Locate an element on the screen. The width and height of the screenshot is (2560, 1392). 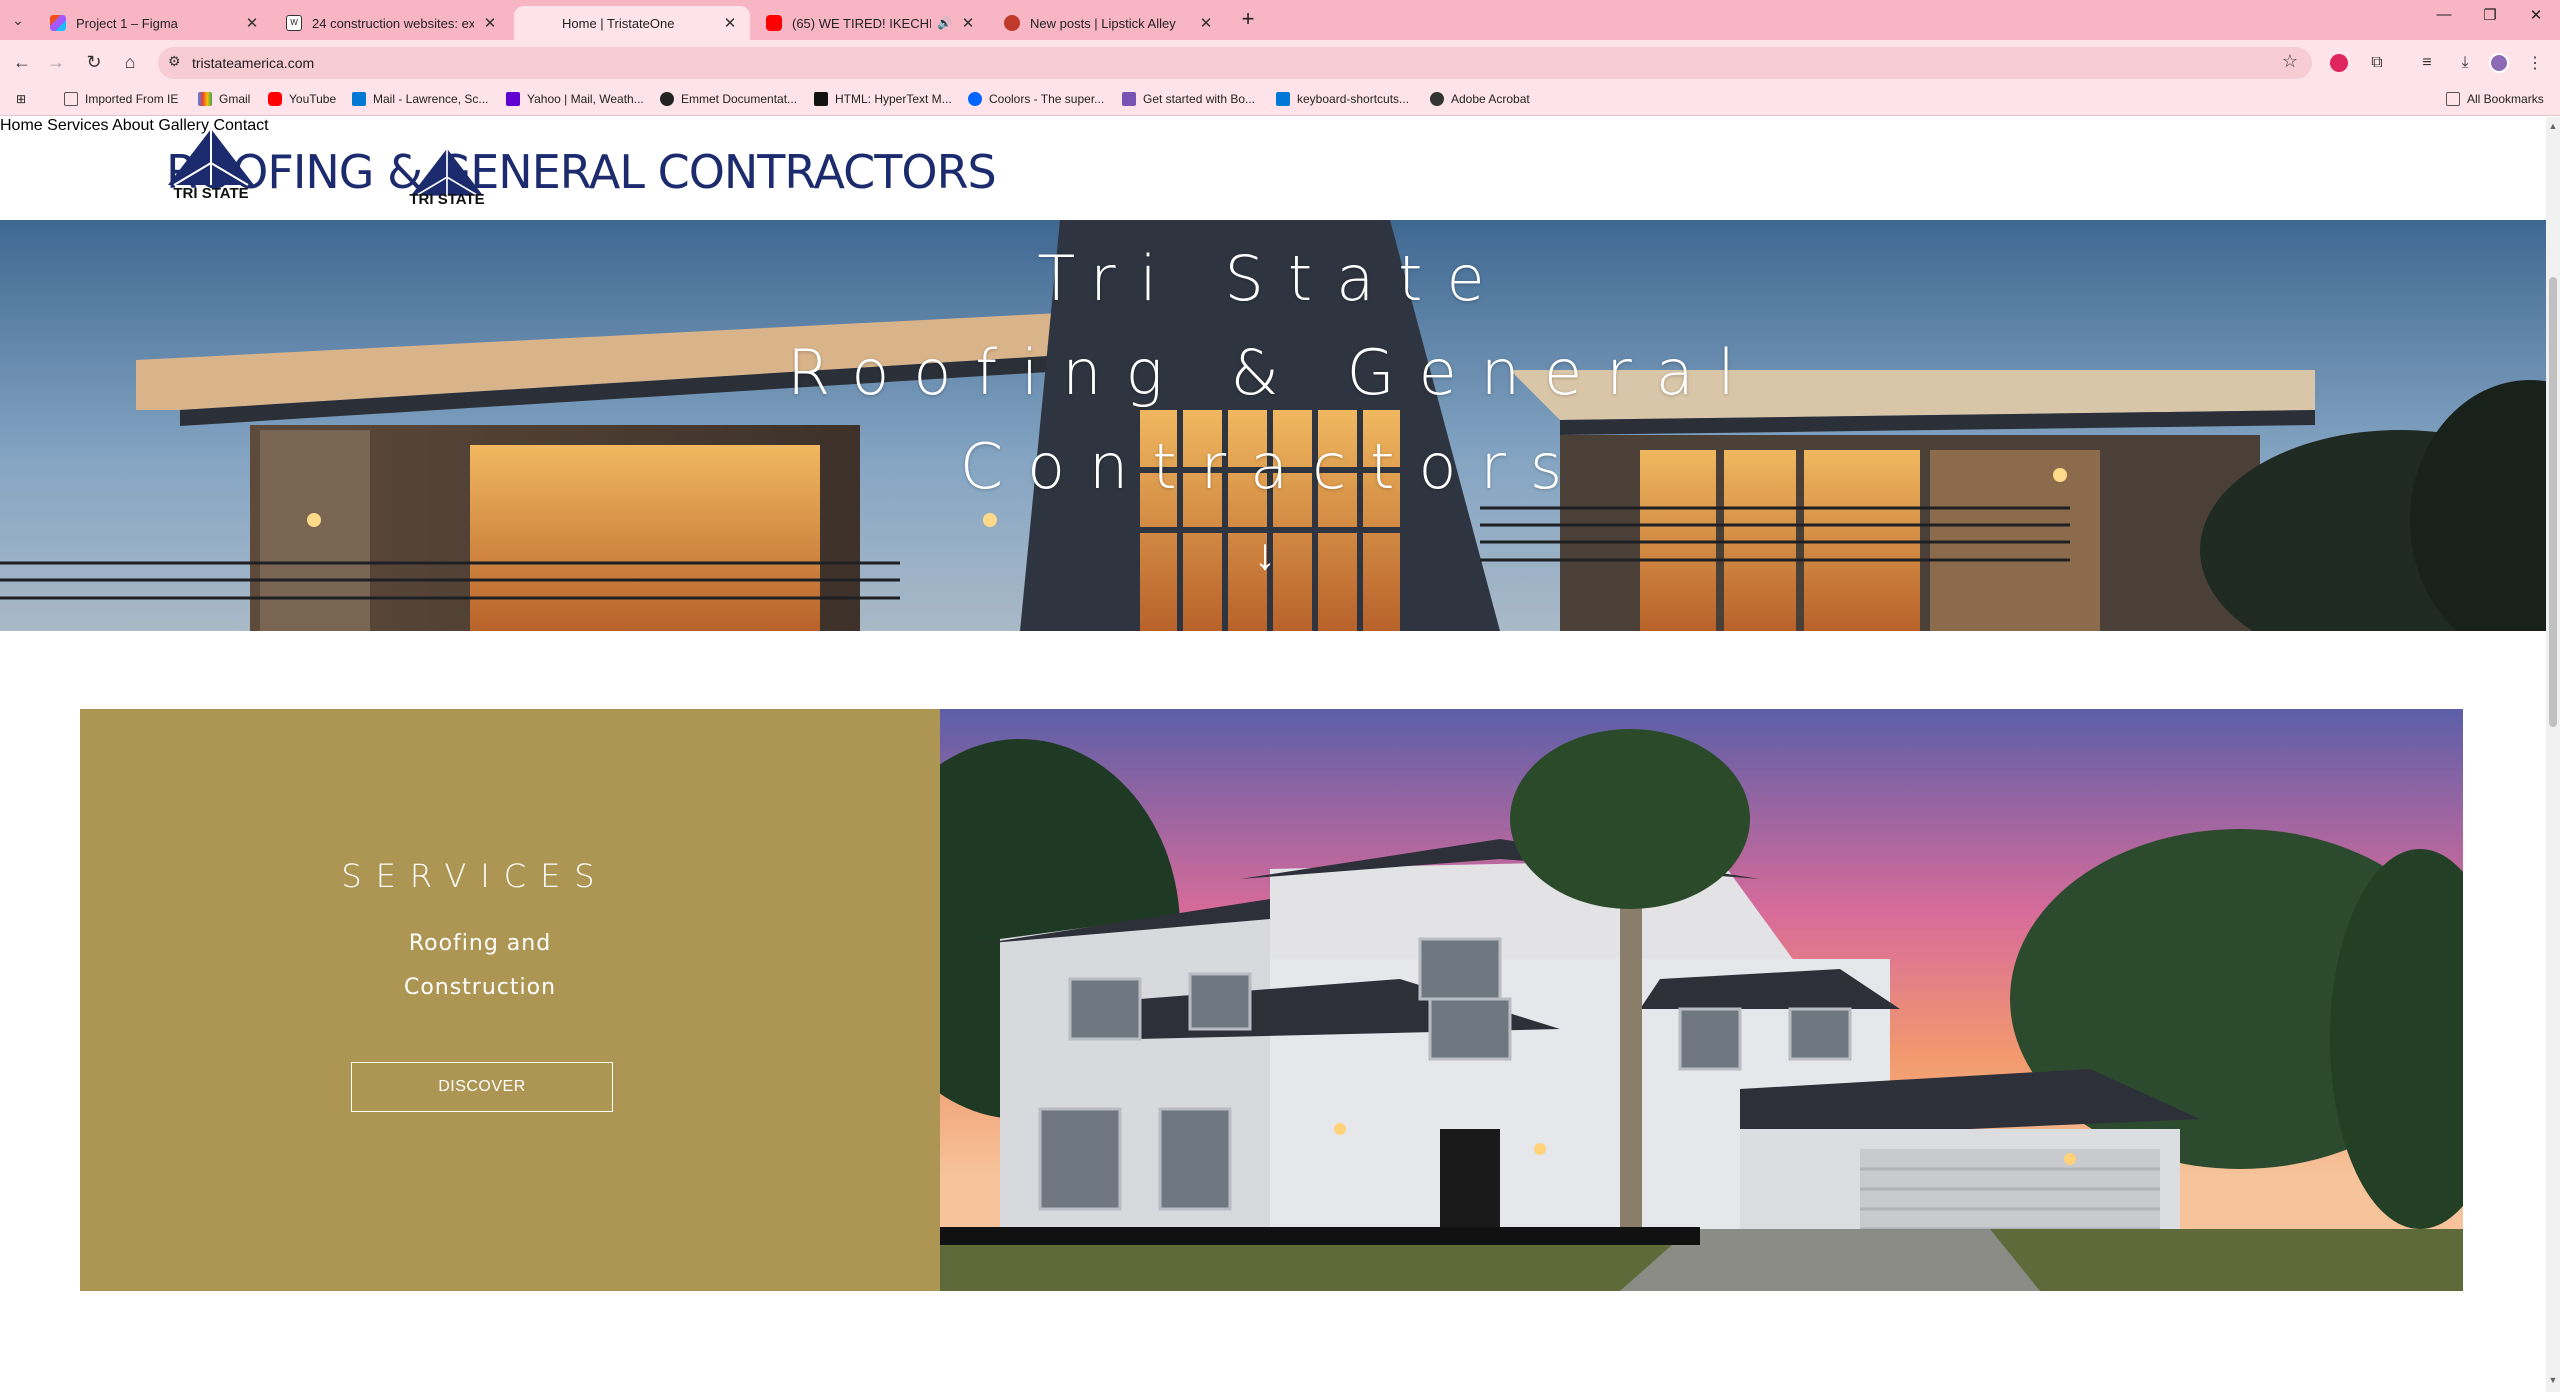
company-logo: ROOFING & GENERAL CONTRACTORS TRI STATE is located at coordinates (581, 172).